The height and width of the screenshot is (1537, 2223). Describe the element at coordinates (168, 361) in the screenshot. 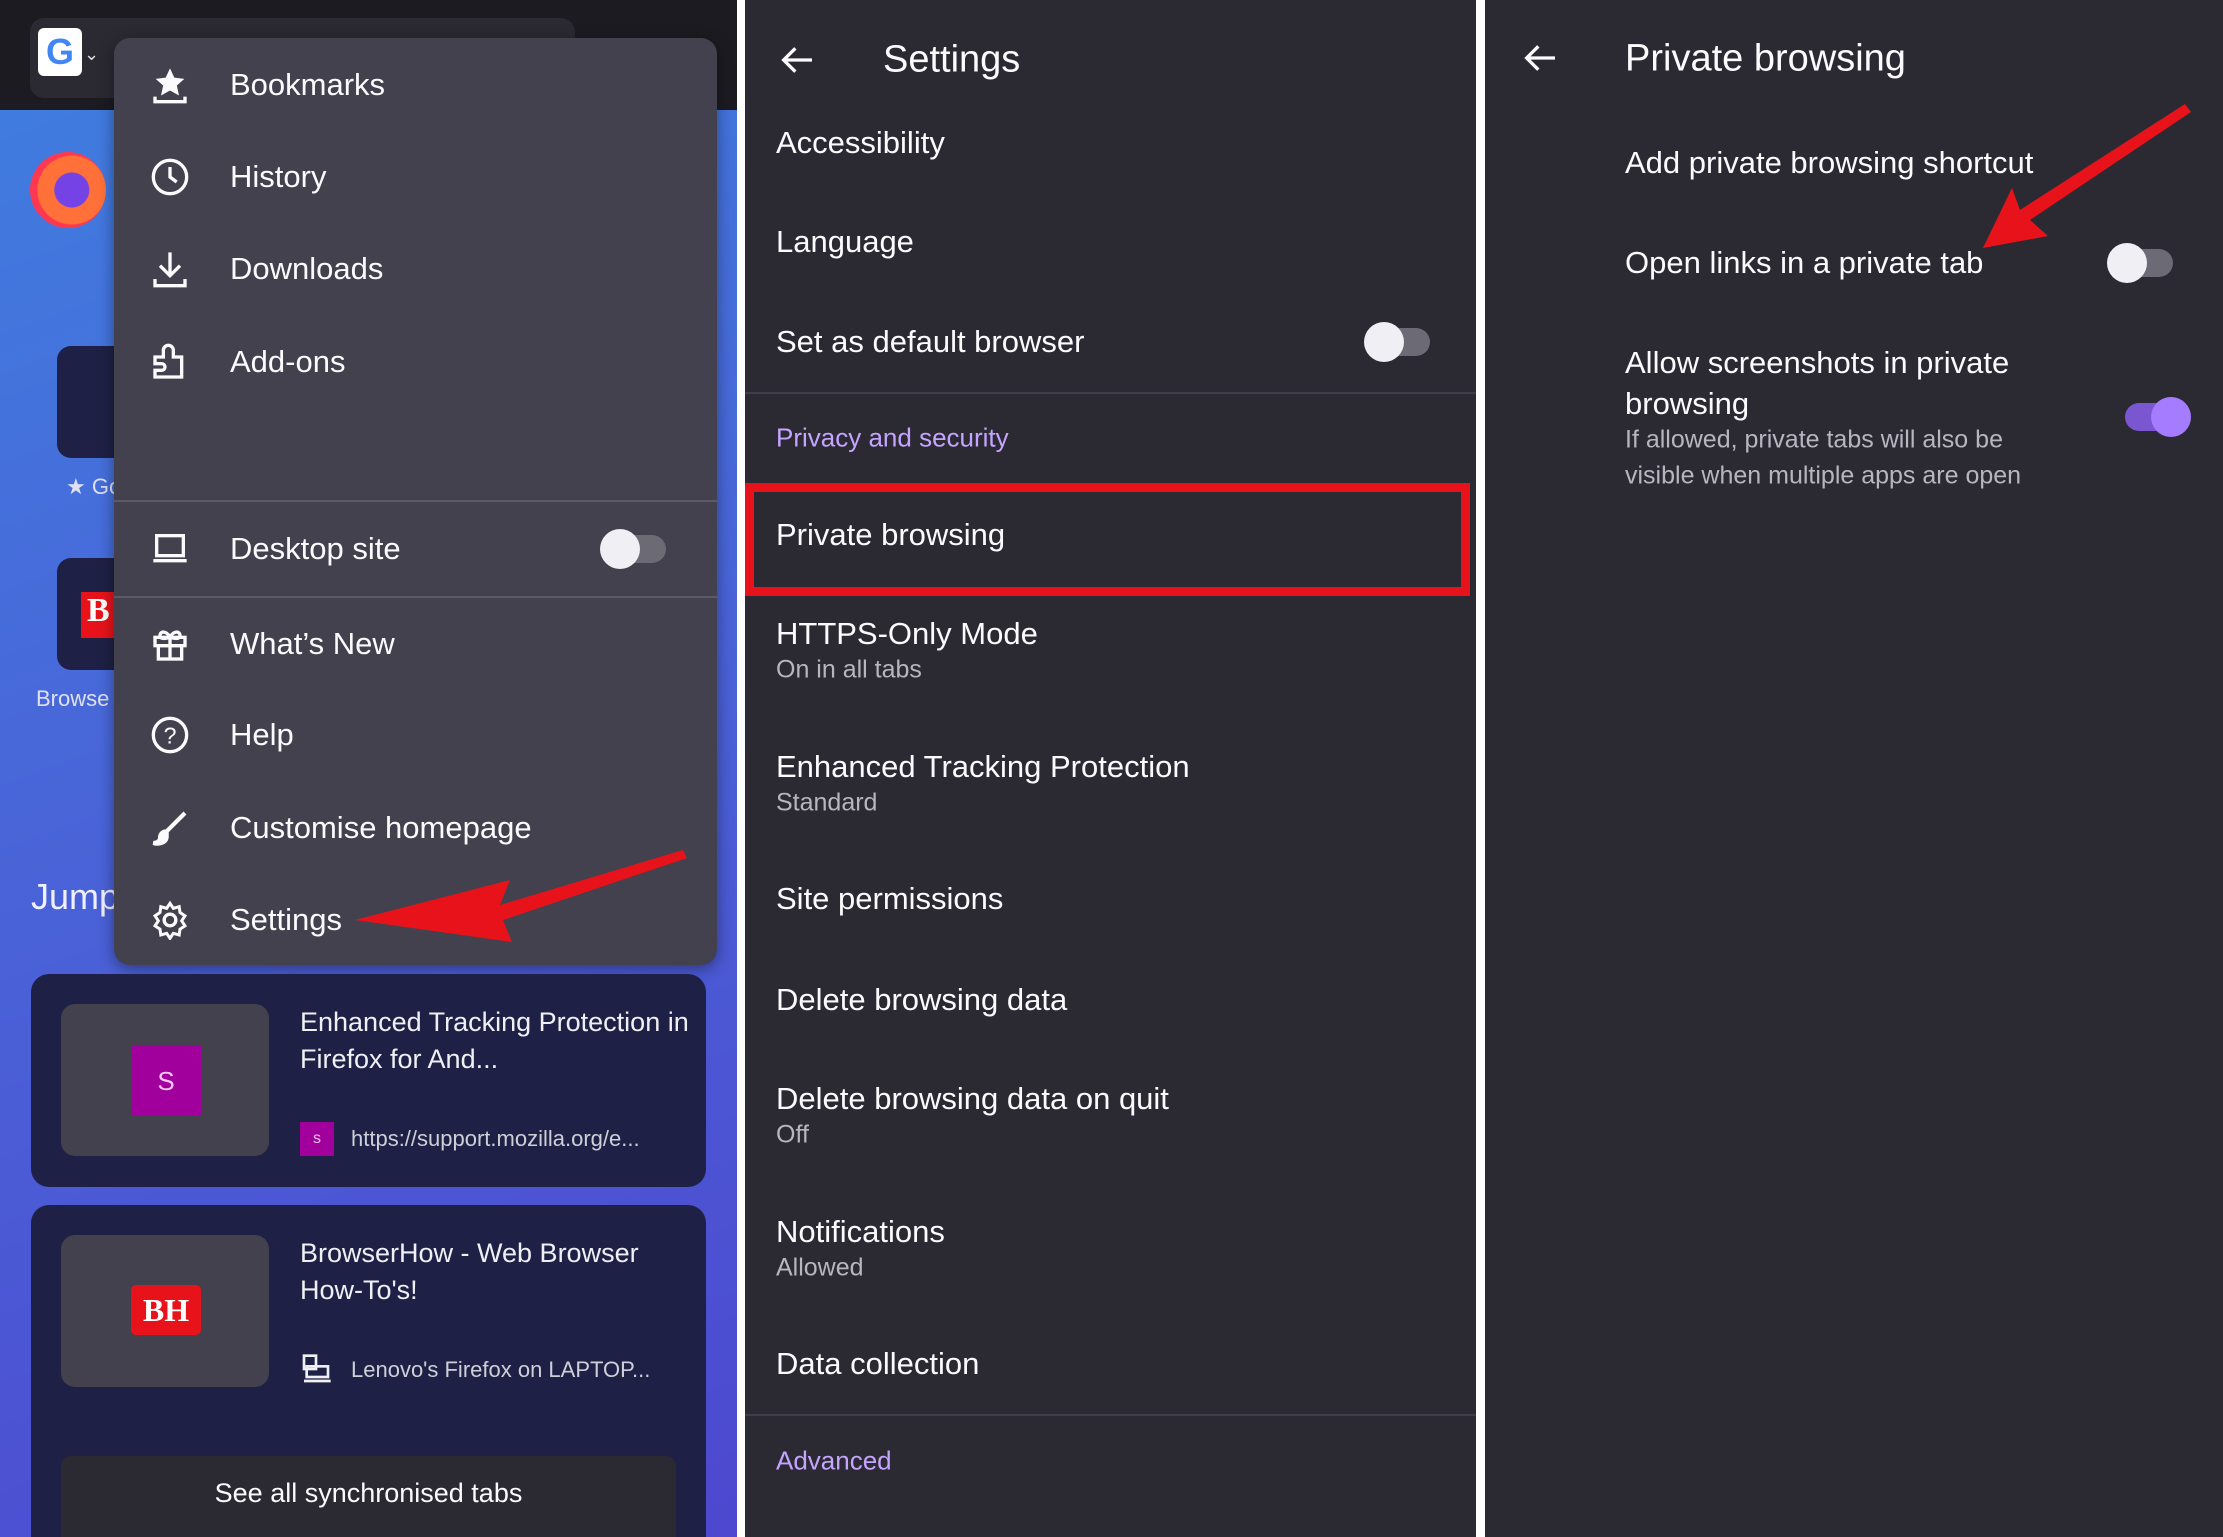

I see `puzzle-icon` at that location.